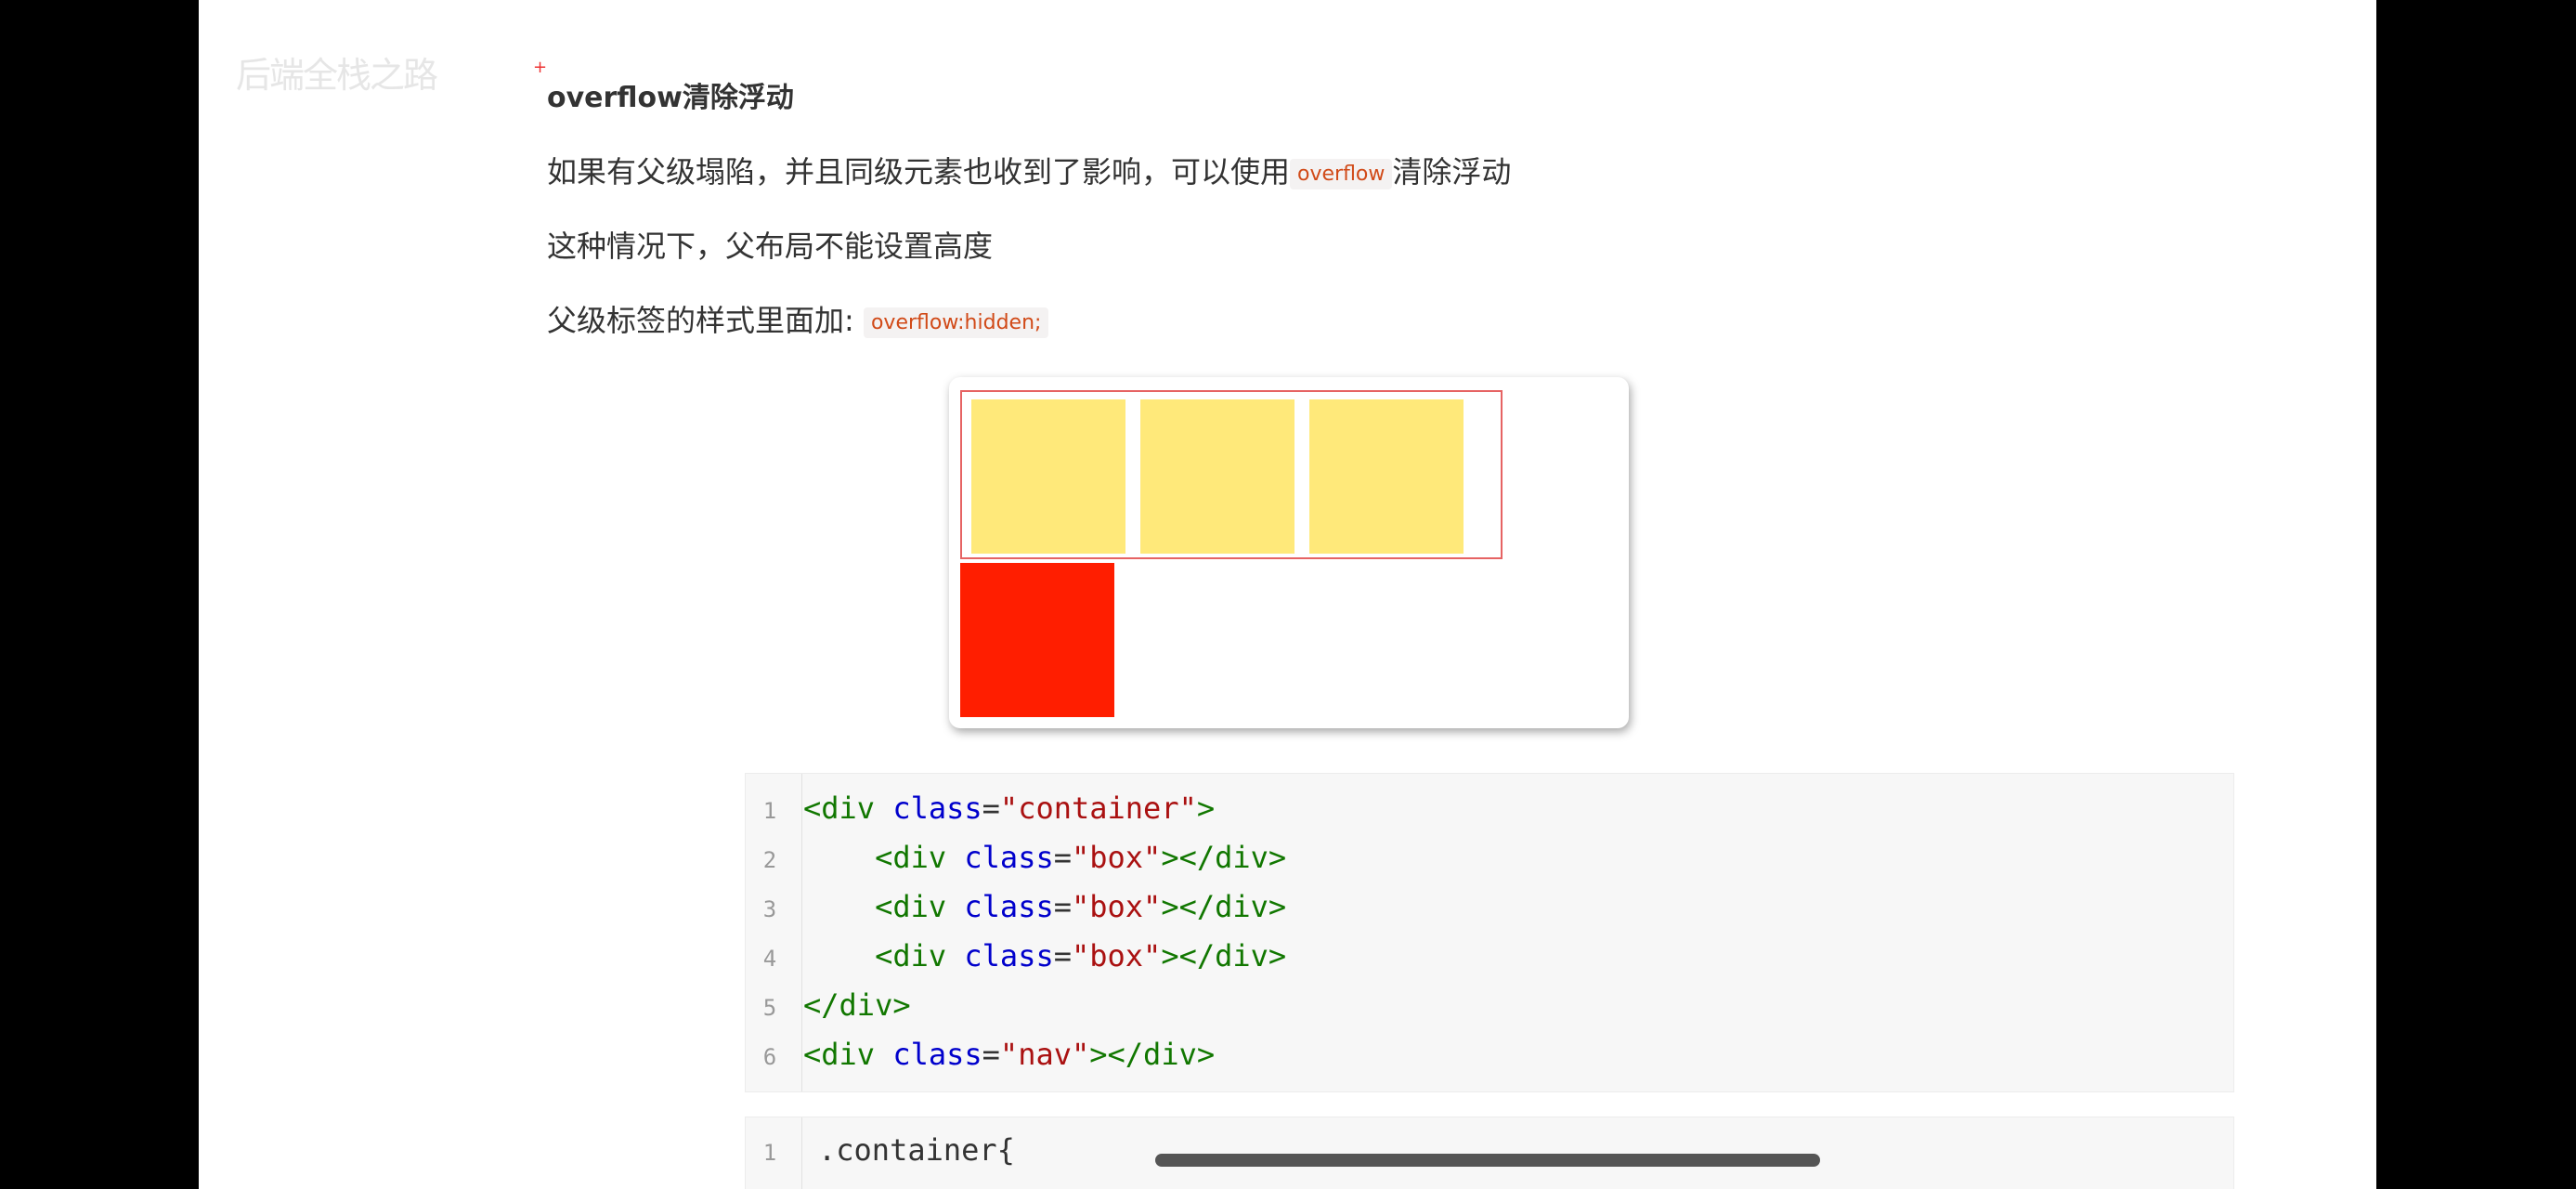 The height and width of the screenshot is (1189, 2576). What do you see at coordinates (1341, 173) in the screenshot?
I see `inline-code-overflow: overflow` at bounding box center [1341, 173].